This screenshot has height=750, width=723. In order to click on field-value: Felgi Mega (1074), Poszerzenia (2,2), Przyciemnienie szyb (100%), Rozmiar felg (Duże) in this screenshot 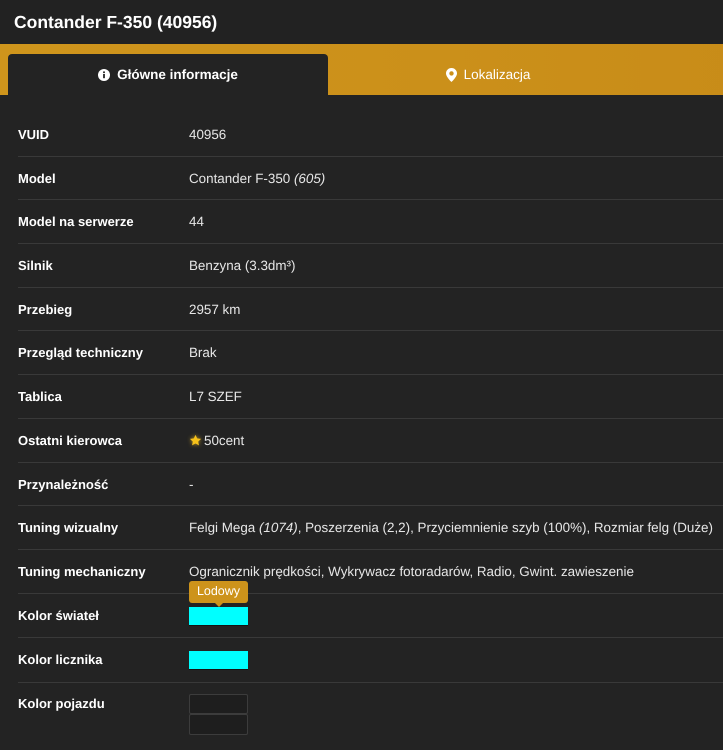, I will do `click(451, 527)`.